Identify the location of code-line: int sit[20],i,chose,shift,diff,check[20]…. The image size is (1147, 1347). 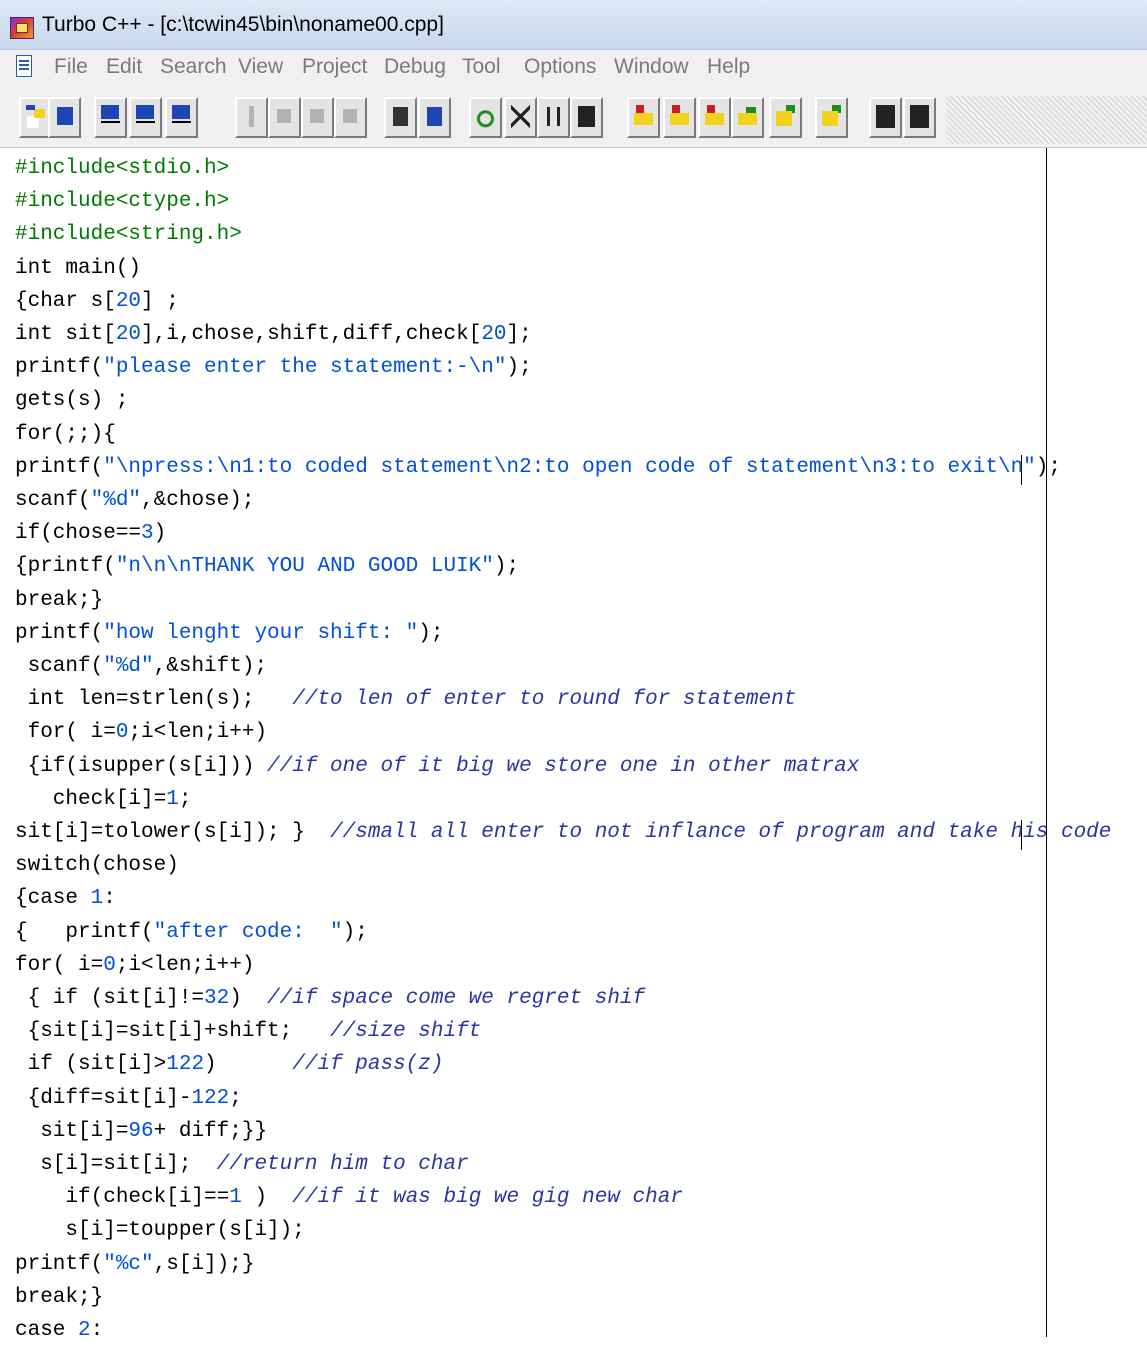
(273, 334).